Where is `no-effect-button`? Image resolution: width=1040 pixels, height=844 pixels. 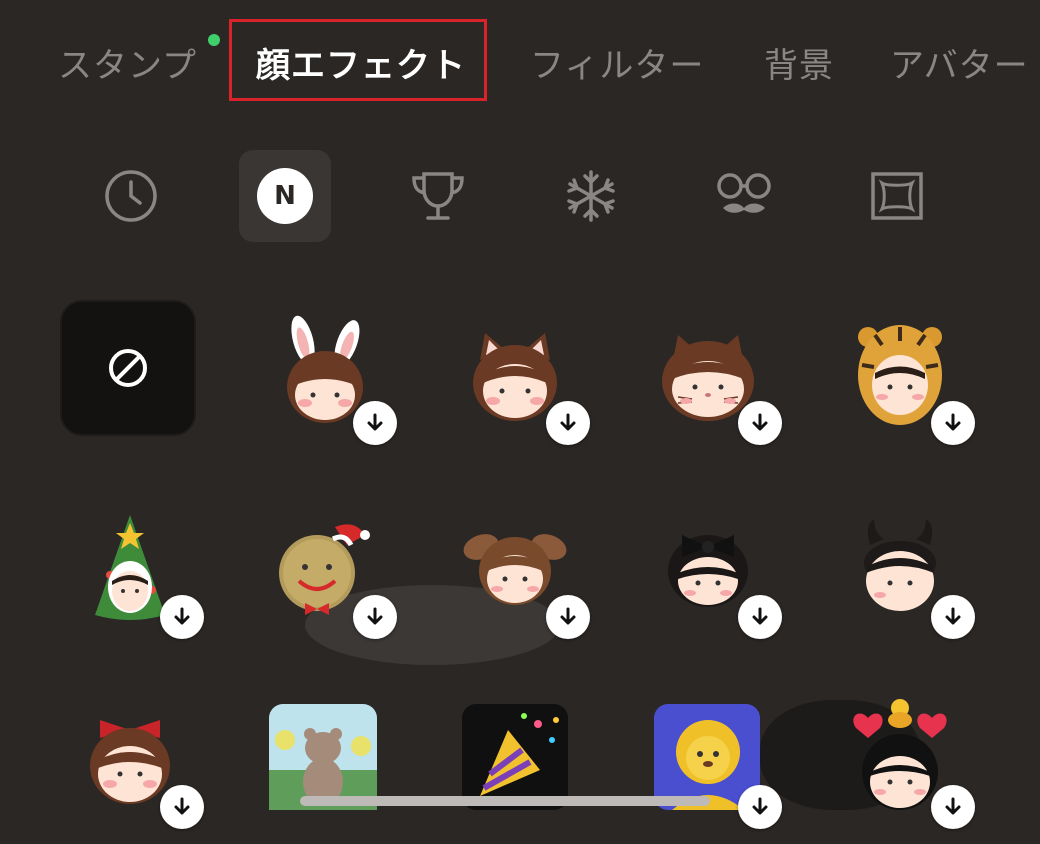 no-effect-button is located at coordinates (128, 368).